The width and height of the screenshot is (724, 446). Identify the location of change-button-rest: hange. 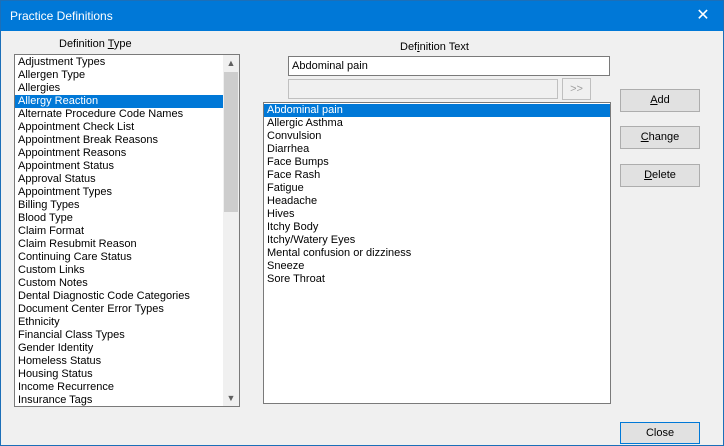
(664, 137).